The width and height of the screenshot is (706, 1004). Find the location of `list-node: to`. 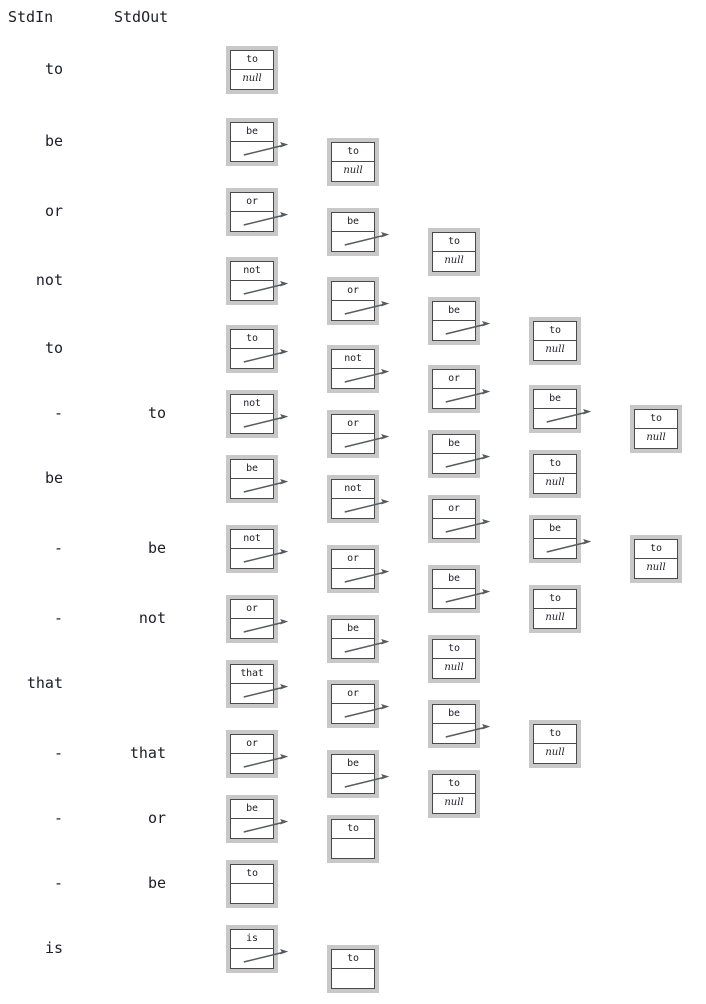

list-node: to is located at coordinates (252, 884).